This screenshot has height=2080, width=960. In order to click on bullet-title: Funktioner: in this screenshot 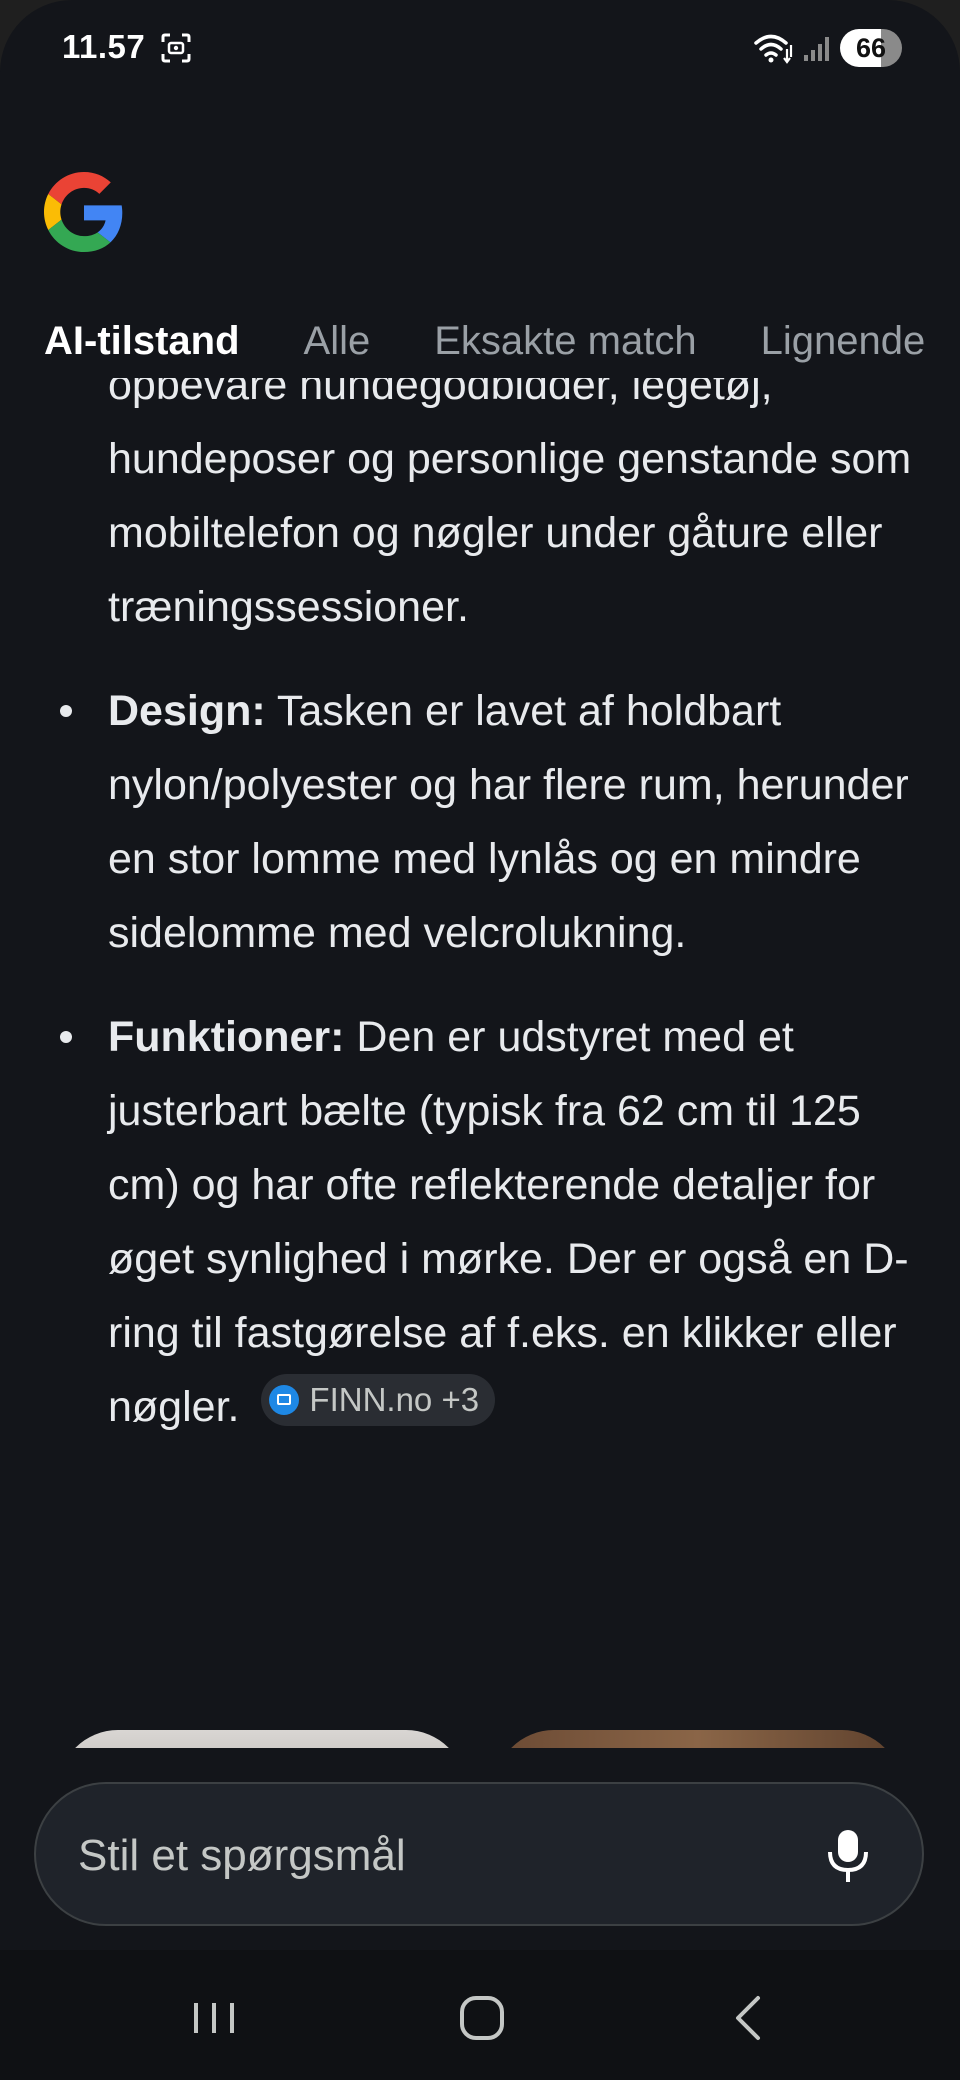, I will do `click(226, 1037)`.